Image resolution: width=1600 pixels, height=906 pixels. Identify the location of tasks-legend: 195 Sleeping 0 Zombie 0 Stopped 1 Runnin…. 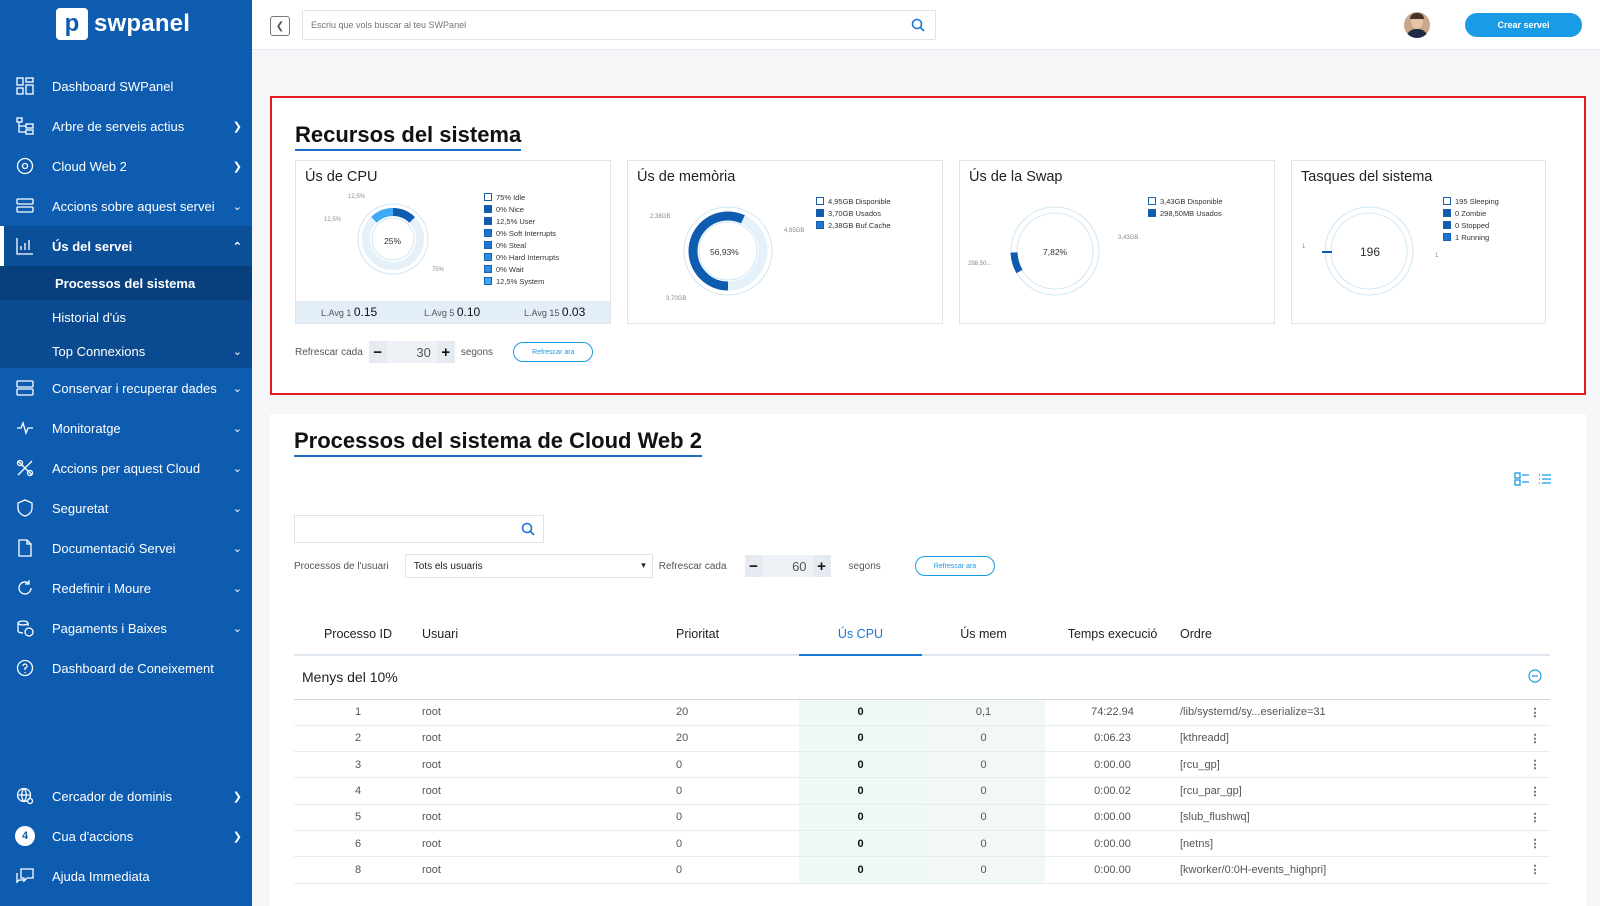
(1471, 219).